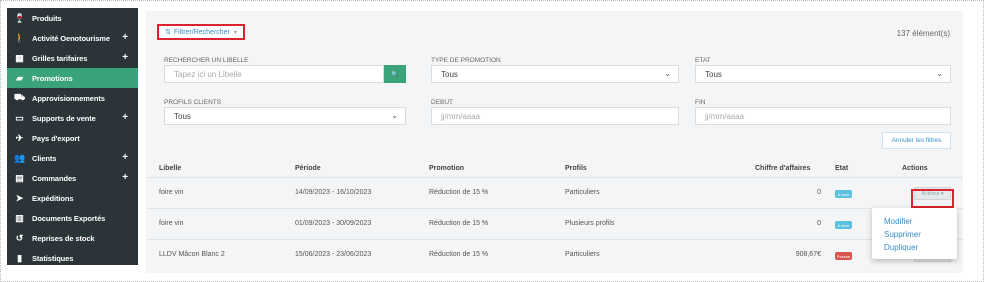  I want to click on sidebar-item-10: ▥ Documents Exportés, so click(72, 218).